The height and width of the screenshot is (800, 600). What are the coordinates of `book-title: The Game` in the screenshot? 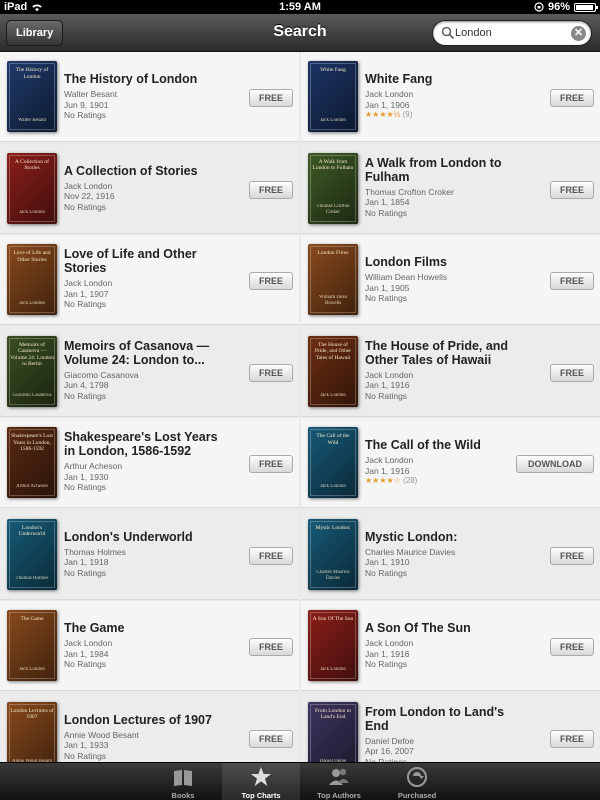 It's located at (146, 628).